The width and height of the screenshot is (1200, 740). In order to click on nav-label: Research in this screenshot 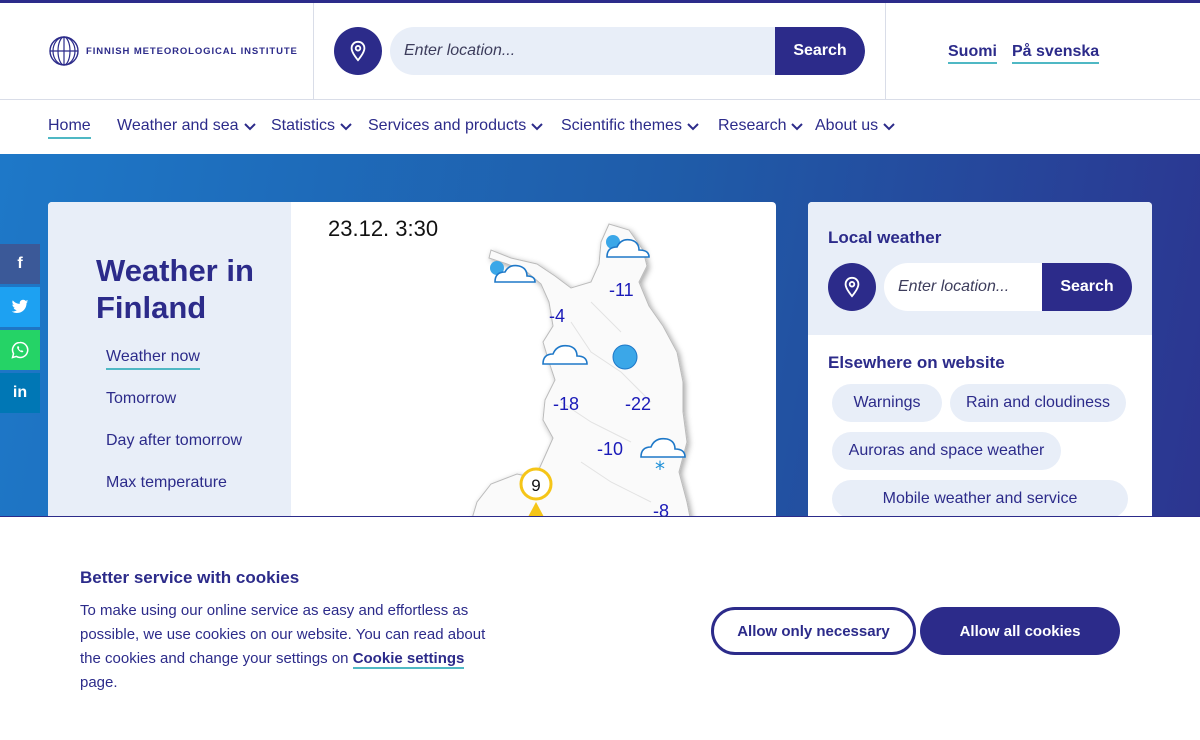, I will do `click(752, 125)`.